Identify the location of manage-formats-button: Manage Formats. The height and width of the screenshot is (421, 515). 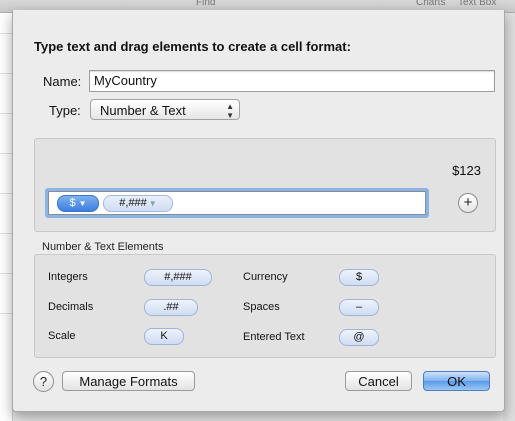
(128, 381).